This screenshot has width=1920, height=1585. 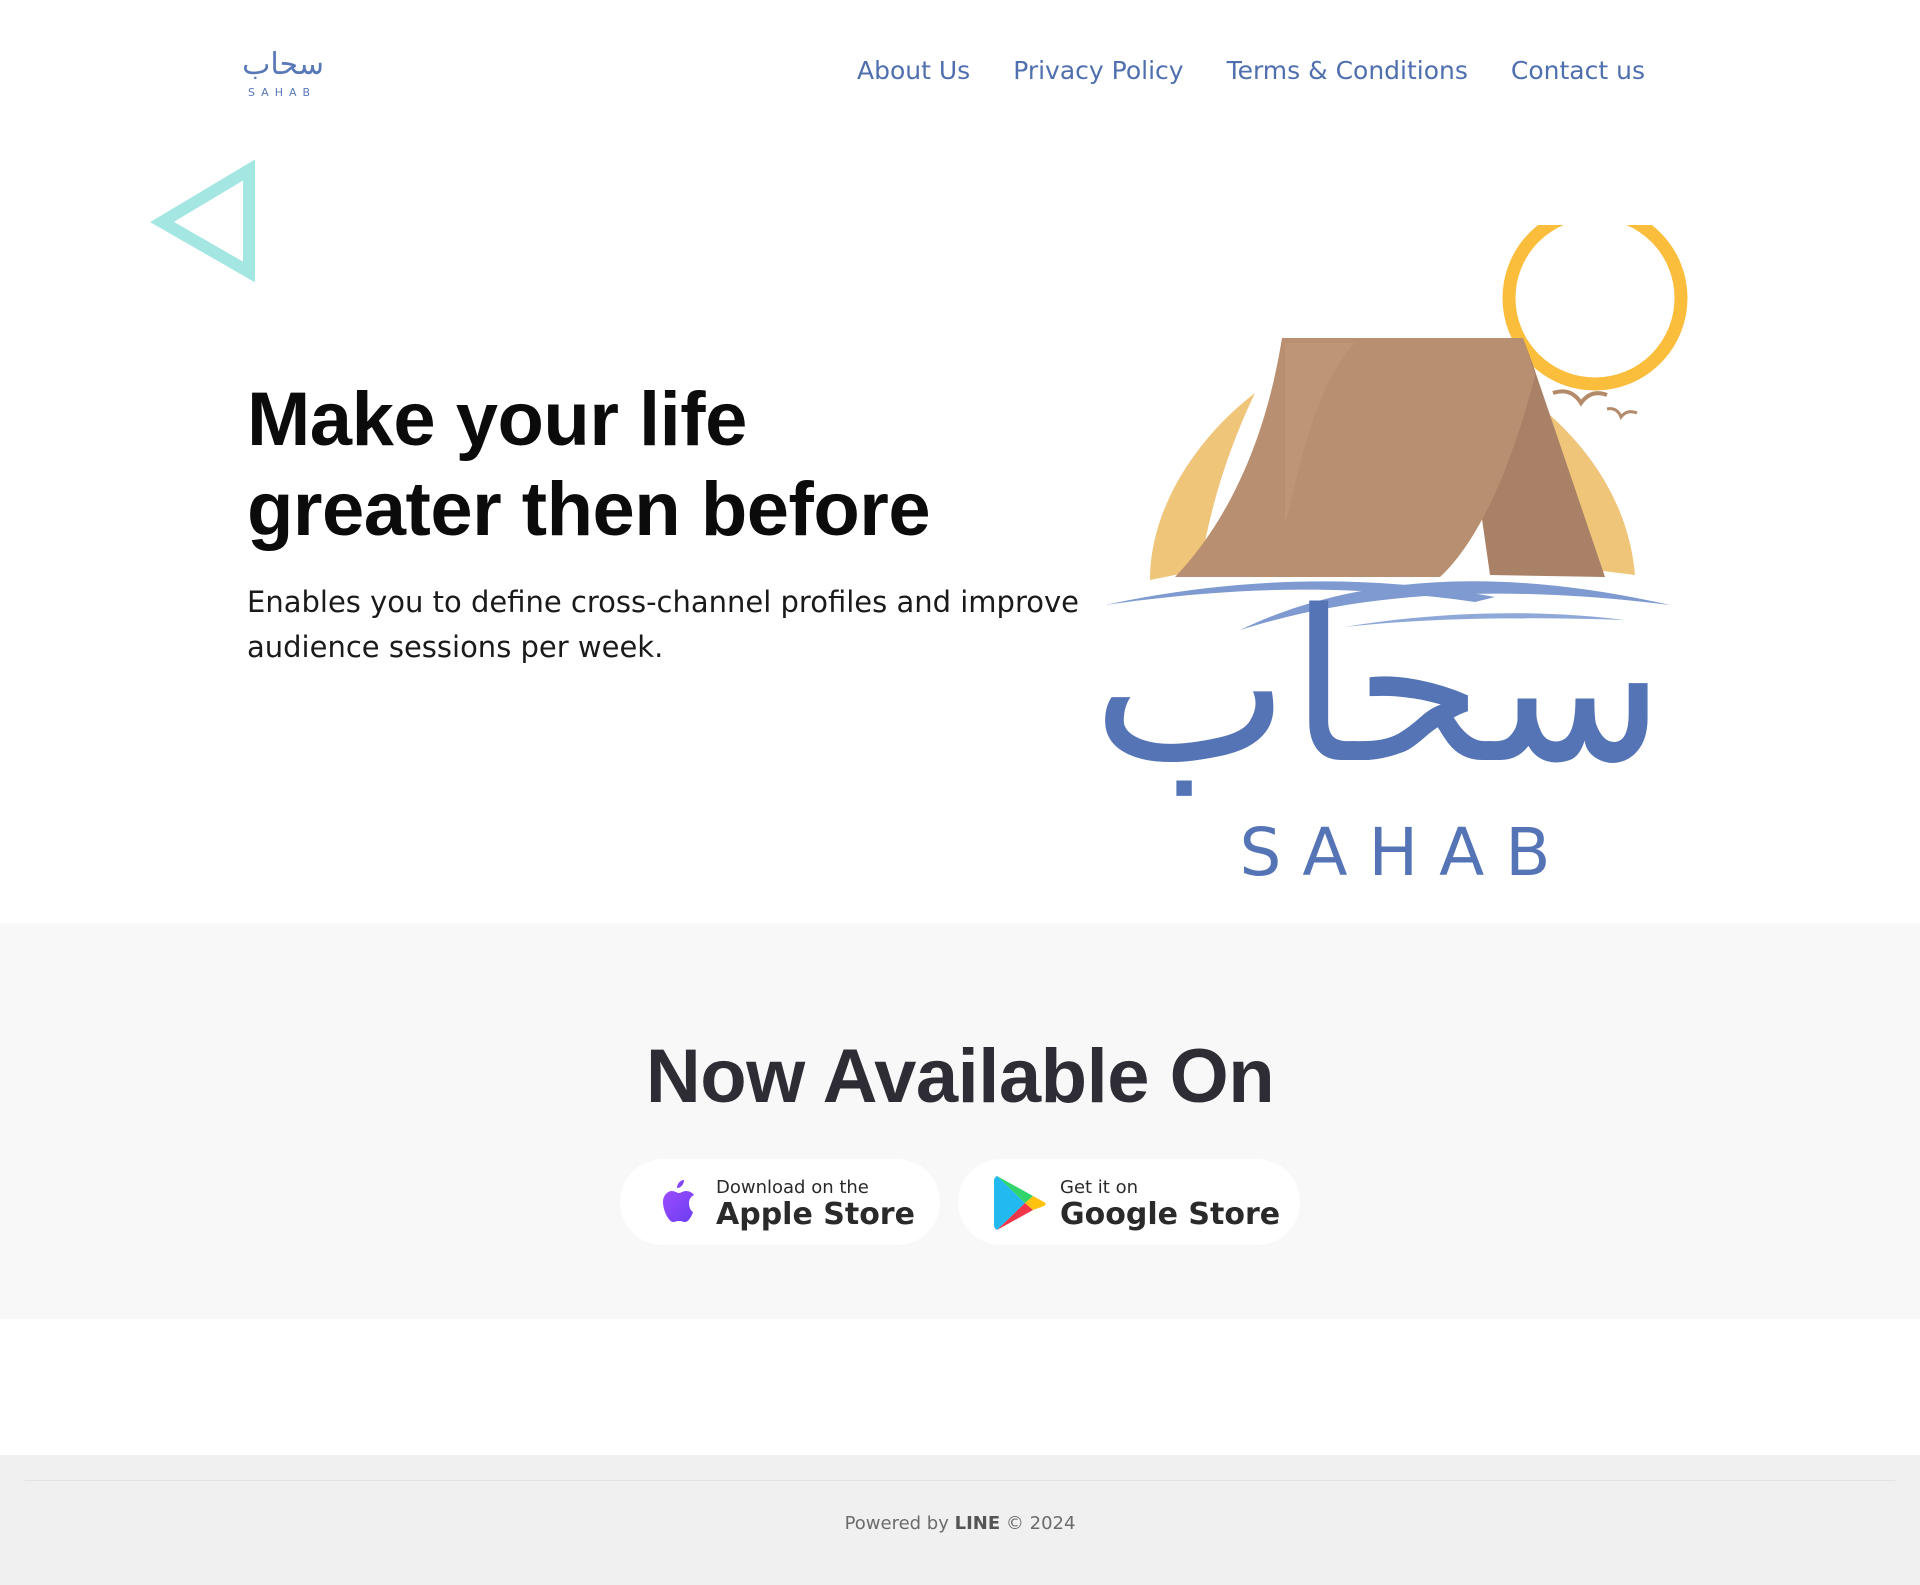 I want to click on google-play-icon, so click(x=1020, y=1203).